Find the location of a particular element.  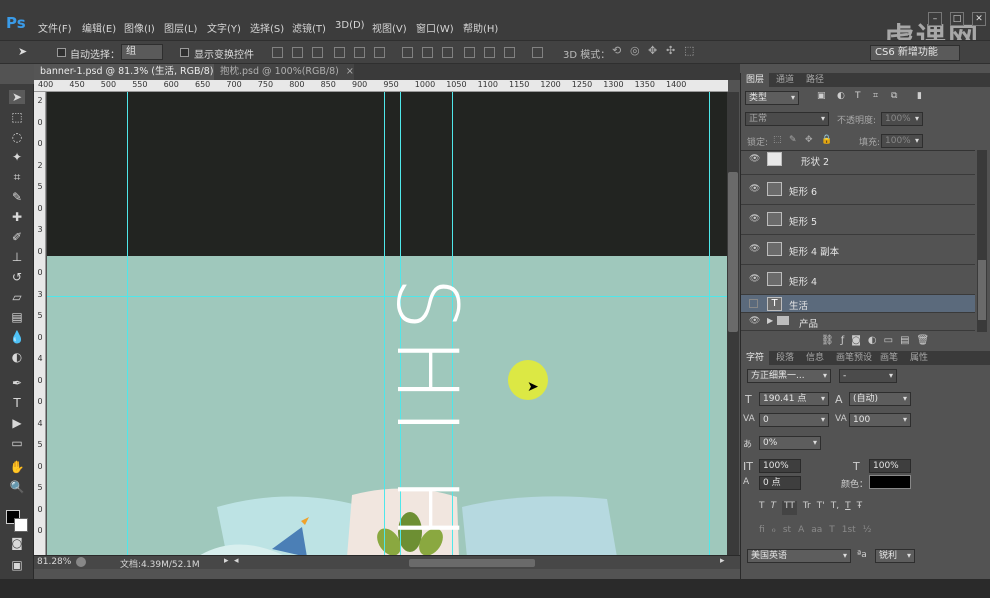

layer-filter-dropdown: 类型 is located at coordinates (772, 98).